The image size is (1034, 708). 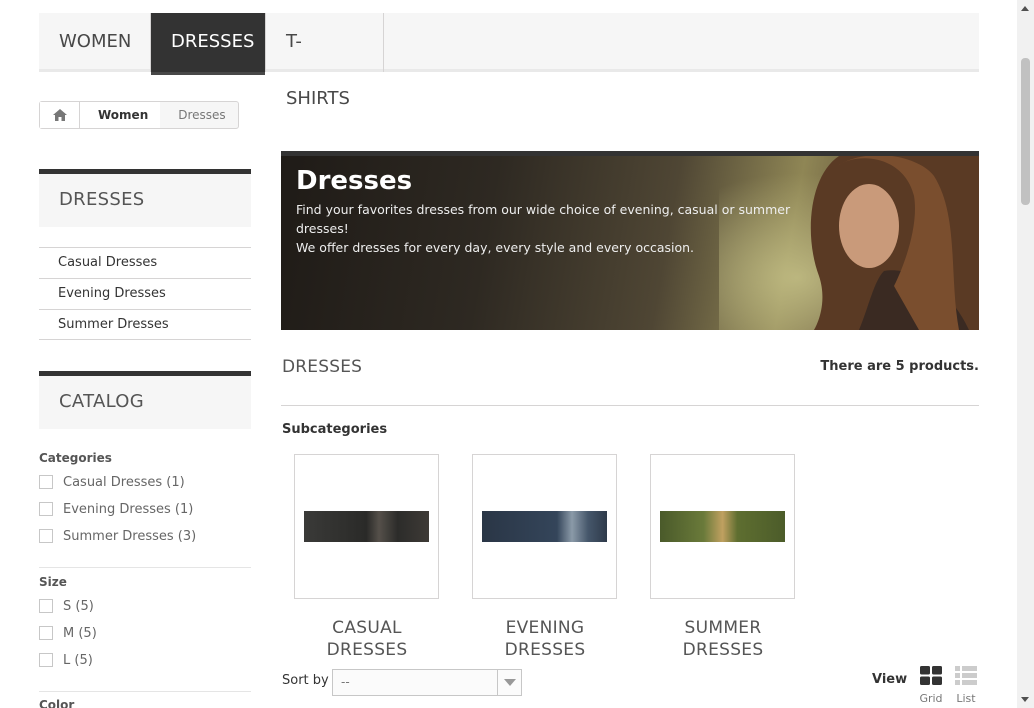 What do you see at coordinates (318, 70) in the screenshot?
I see `tab-tshirts-label: T-SHIRTS` at bounding box center [318, 70].